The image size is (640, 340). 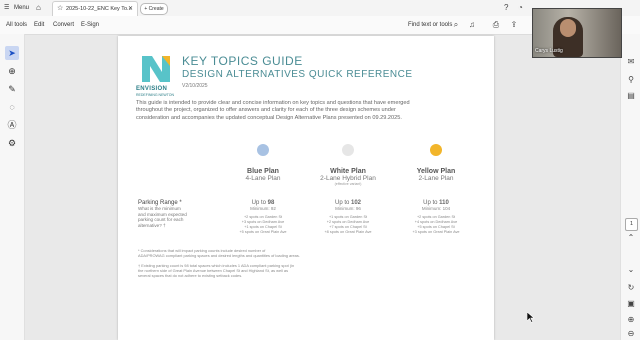 I want to click on lasso-tool-icon: ◌, so click(x=12, y=107).